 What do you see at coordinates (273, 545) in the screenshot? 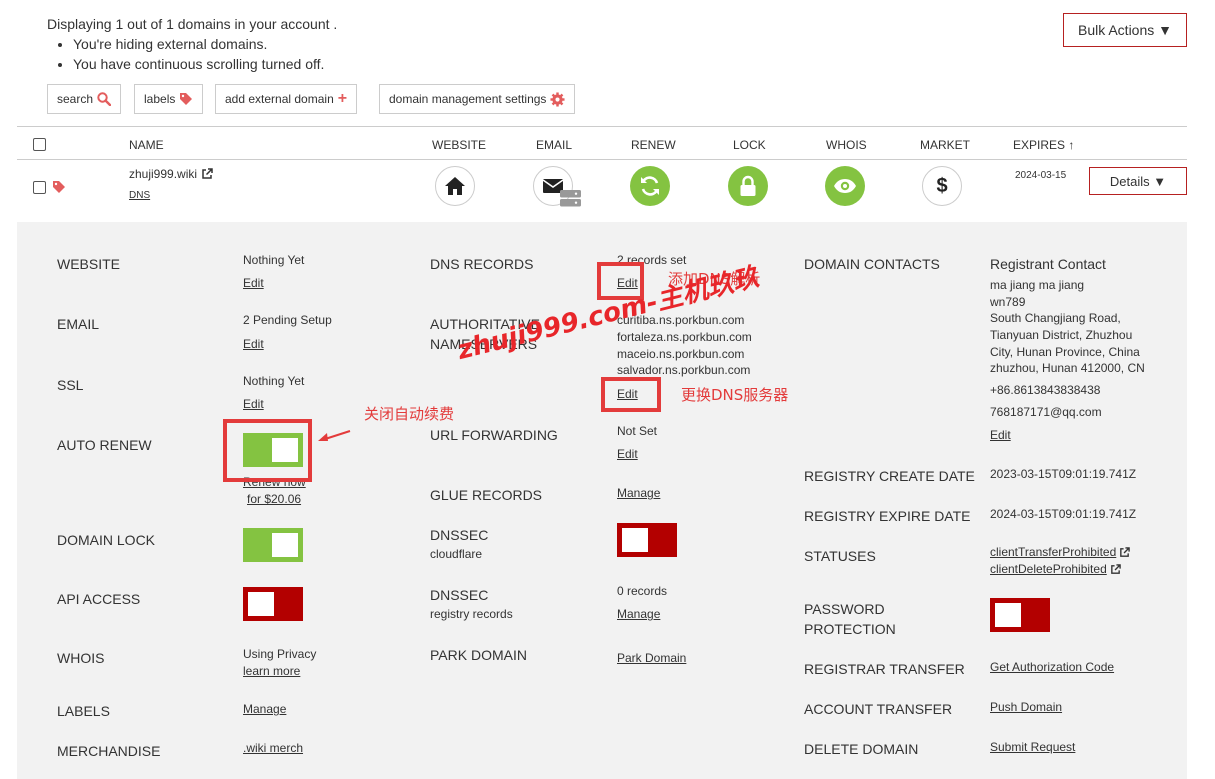
I see `domain-lock-toggle` at bounding box center [273, 545].